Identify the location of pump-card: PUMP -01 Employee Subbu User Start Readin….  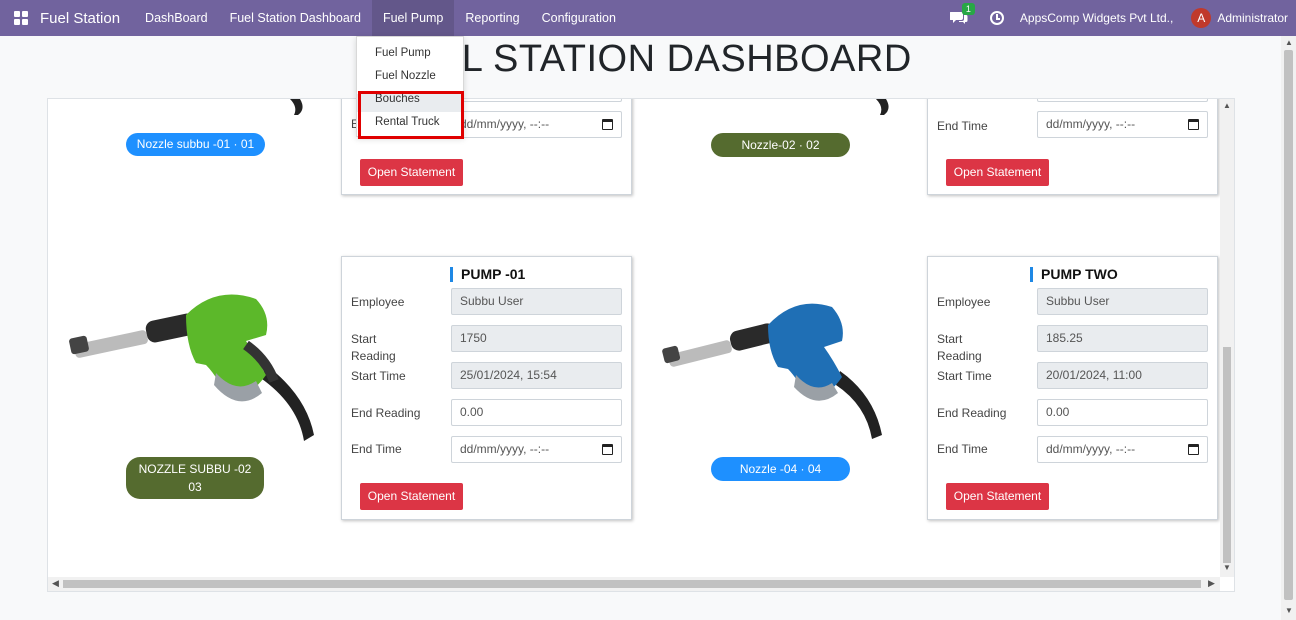
(486, 388).